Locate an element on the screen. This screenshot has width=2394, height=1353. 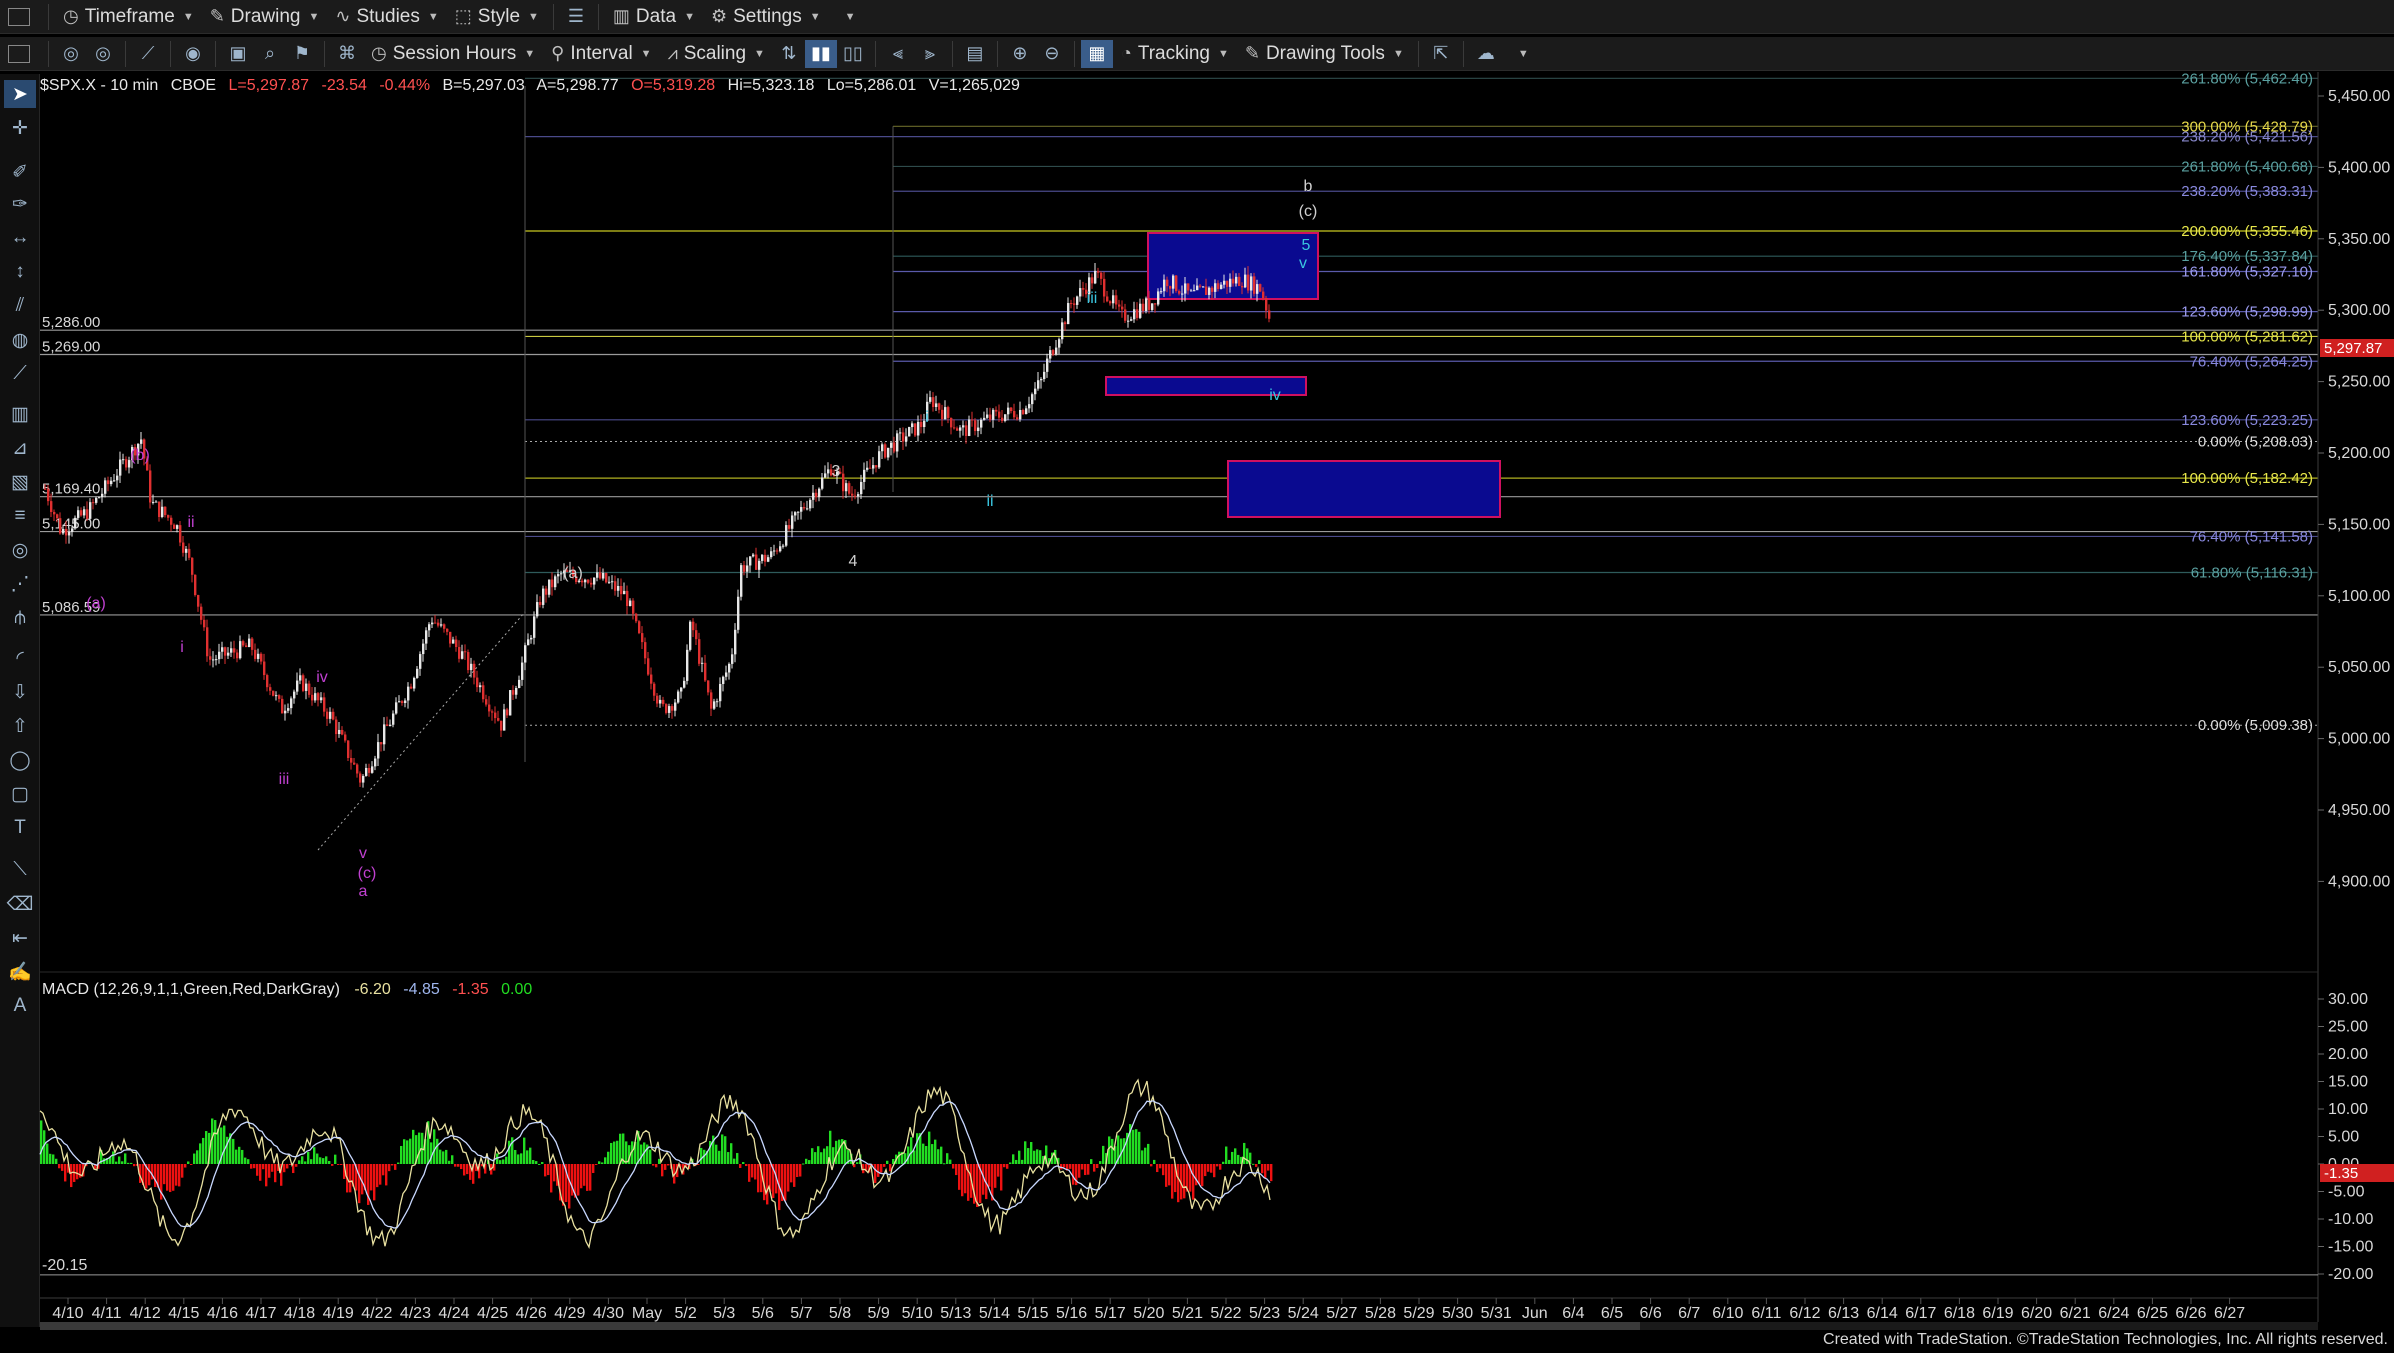
fib-level-label: 161.80% (5,327.10) is located at coordinates (2247, 272).